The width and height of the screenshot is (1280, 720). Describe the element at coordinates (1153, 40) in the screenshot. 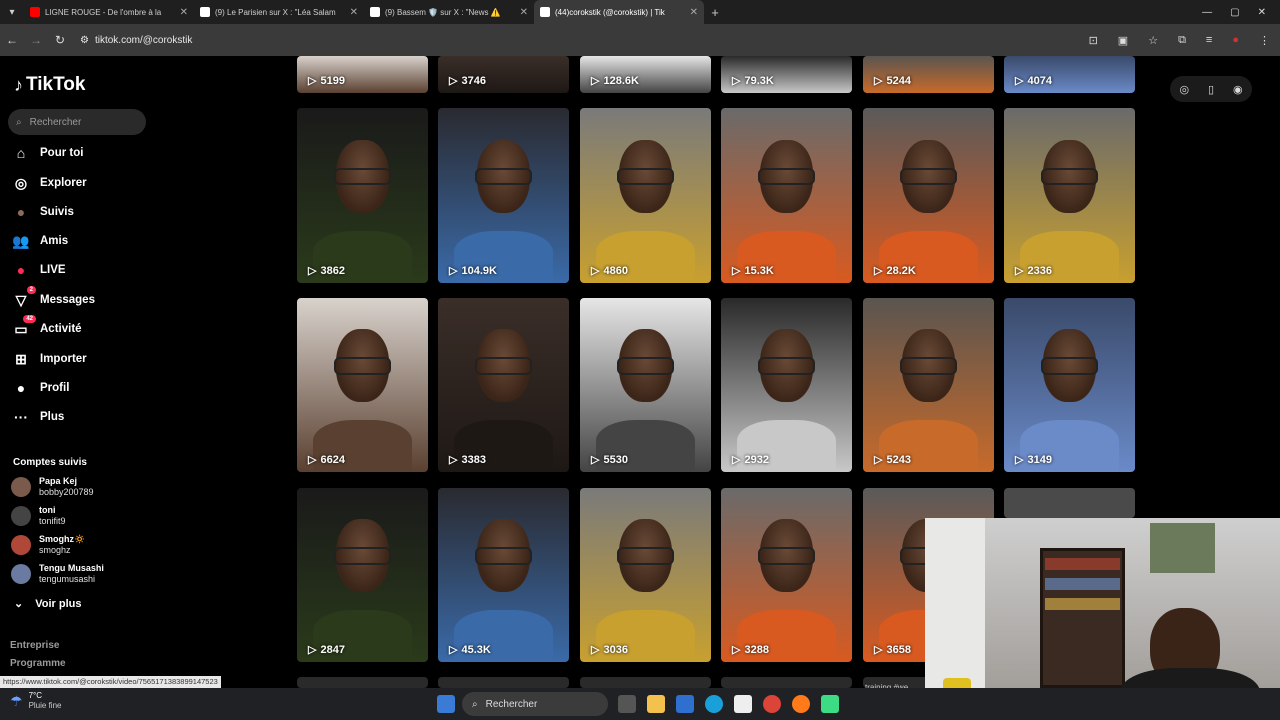

I see `bookmark-star-icon: ☆` at that location.